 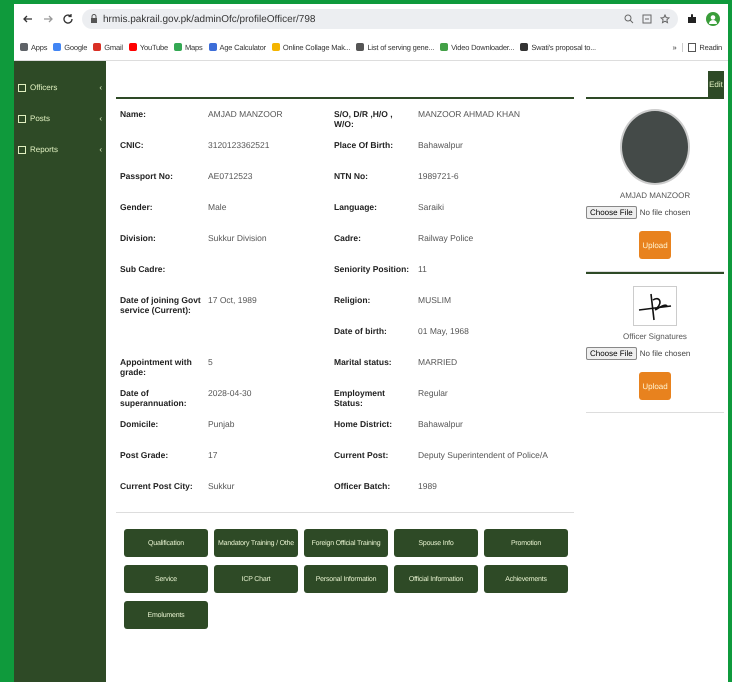 What do you see at coordinates (94, 19) in the screenshot?
I see `lock-icon` at bounding box center [94, 19].